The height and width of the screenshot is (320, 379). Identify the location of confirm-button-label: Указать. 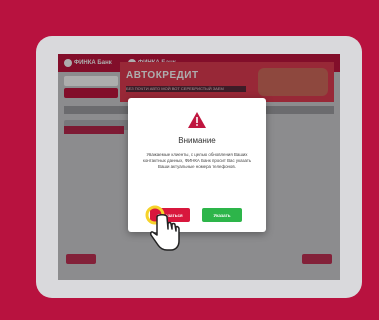
(222, 215).